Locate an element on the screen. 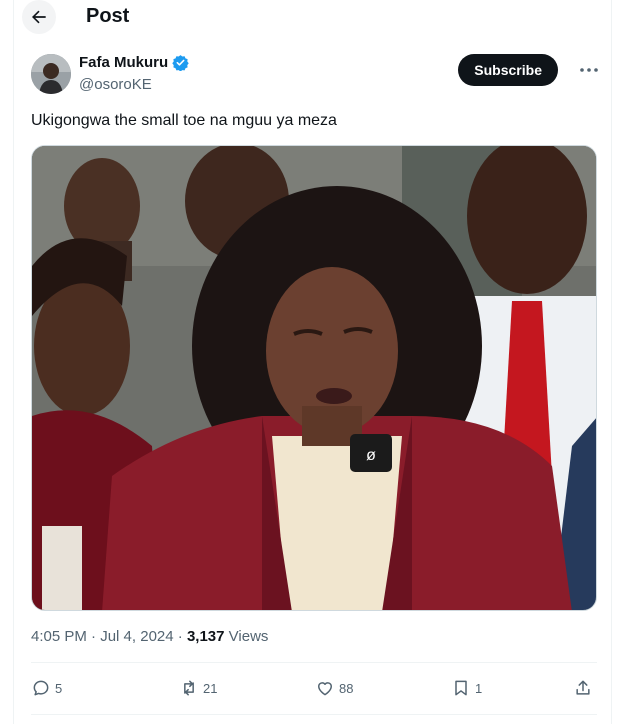 This screenshot has height=724, width=622. back-button is located at coordinates (39, 17).